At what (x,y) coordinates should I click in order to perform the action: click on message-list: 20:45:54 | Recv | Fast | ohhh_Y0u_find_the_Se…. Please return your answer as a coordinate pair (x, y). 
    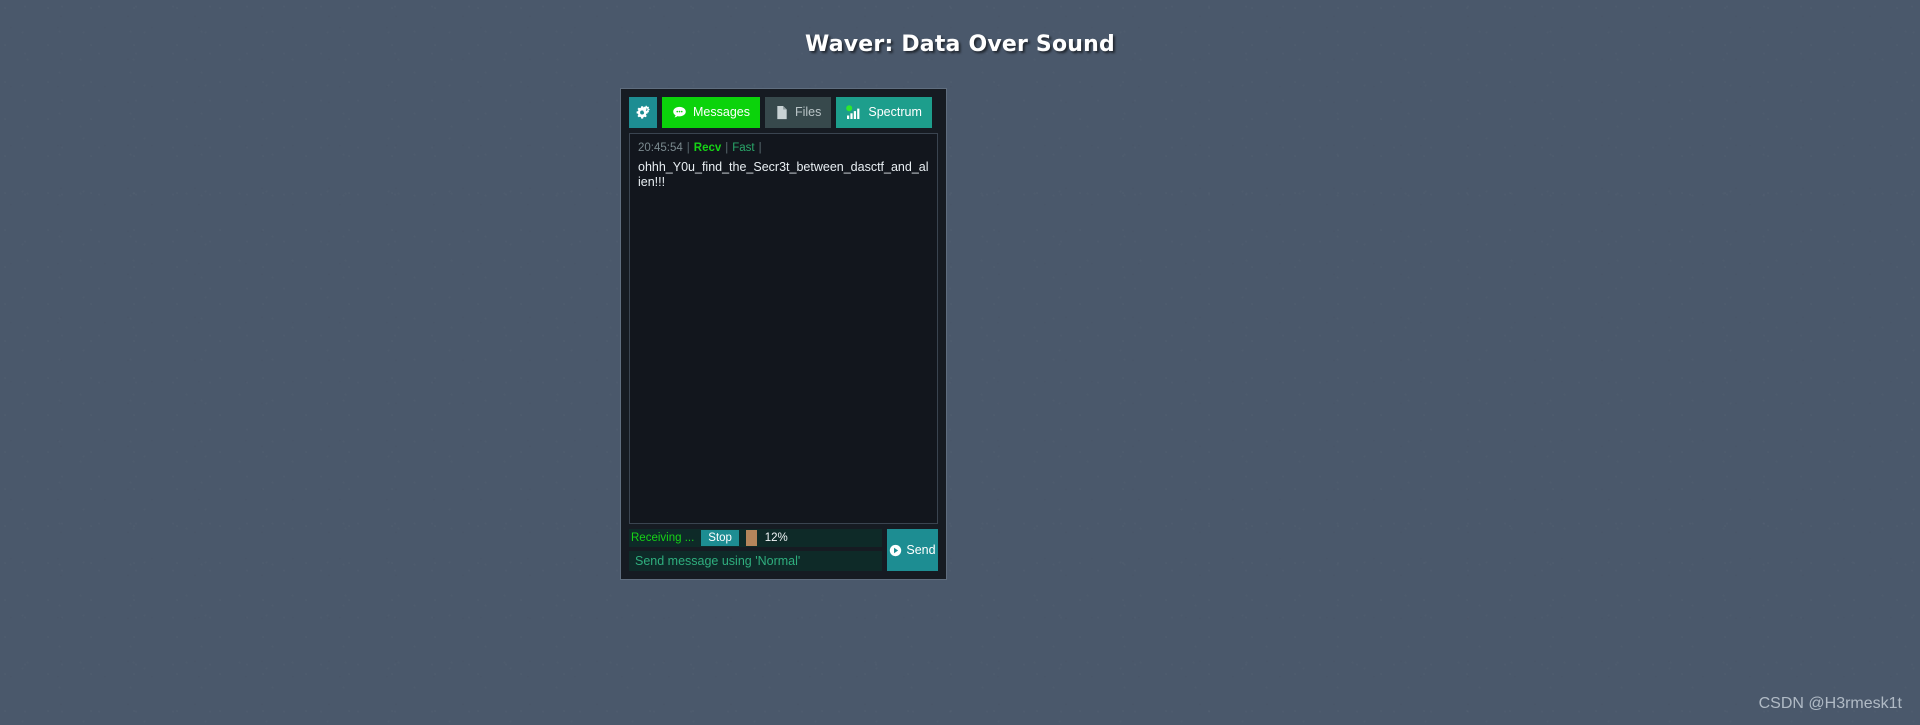
    Looking at the image, I should click on (783, 328).